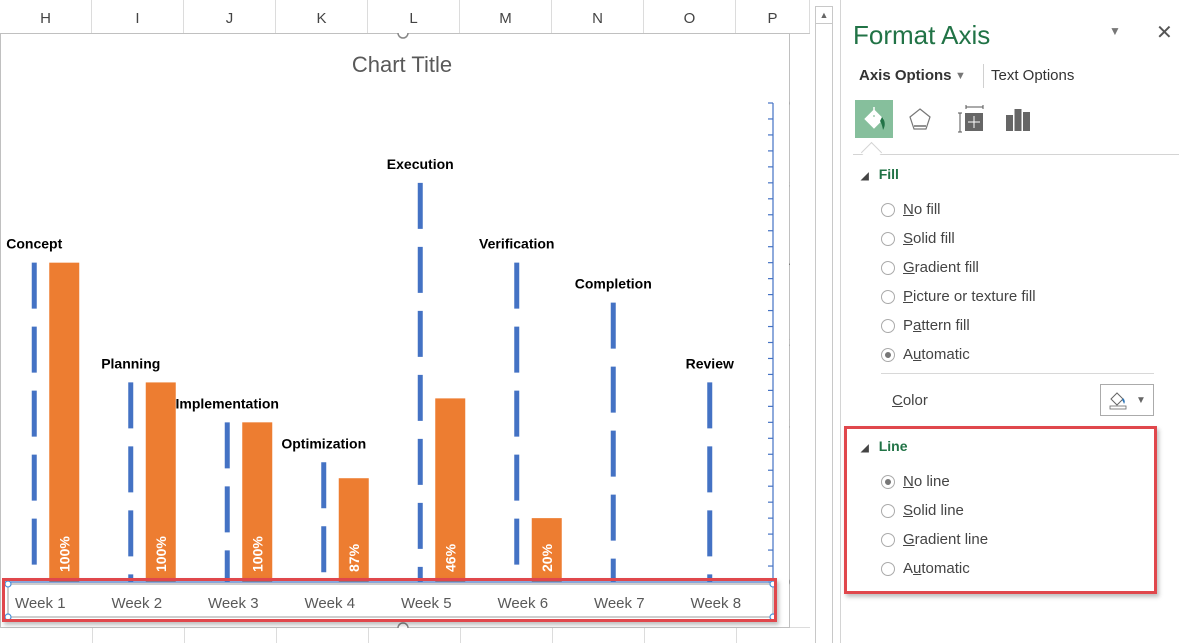 Image resolution: width=1181 pixels, height=643 pixels. I want to click on option-label: No fill, so click(922, 209).